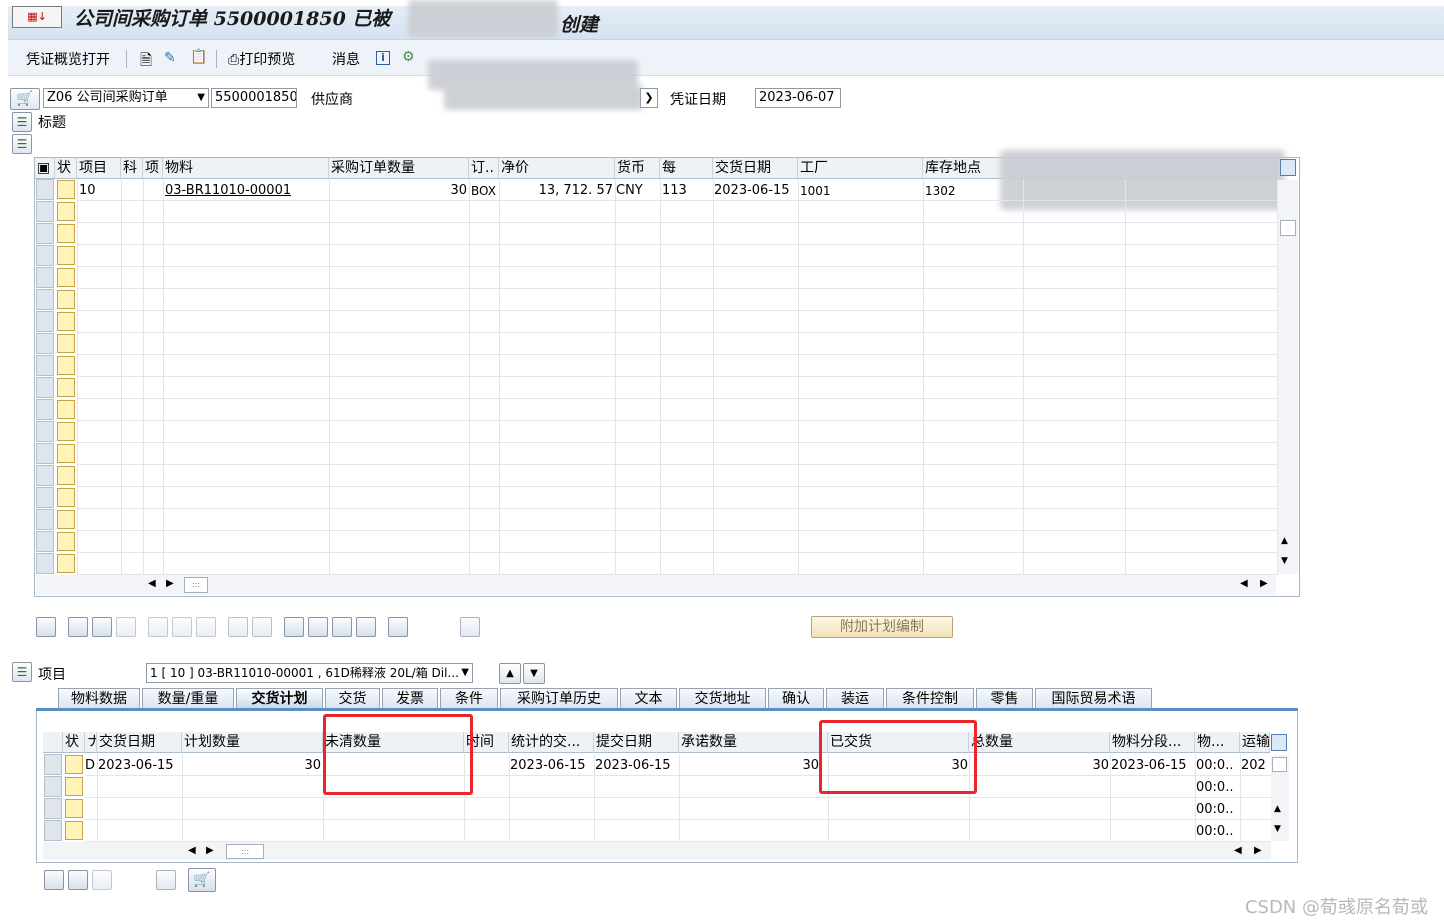 Image resolution: width=1444 pixels, height=922 pixels. I want to click on new-document-icon: 🗎, so click(146, 62).